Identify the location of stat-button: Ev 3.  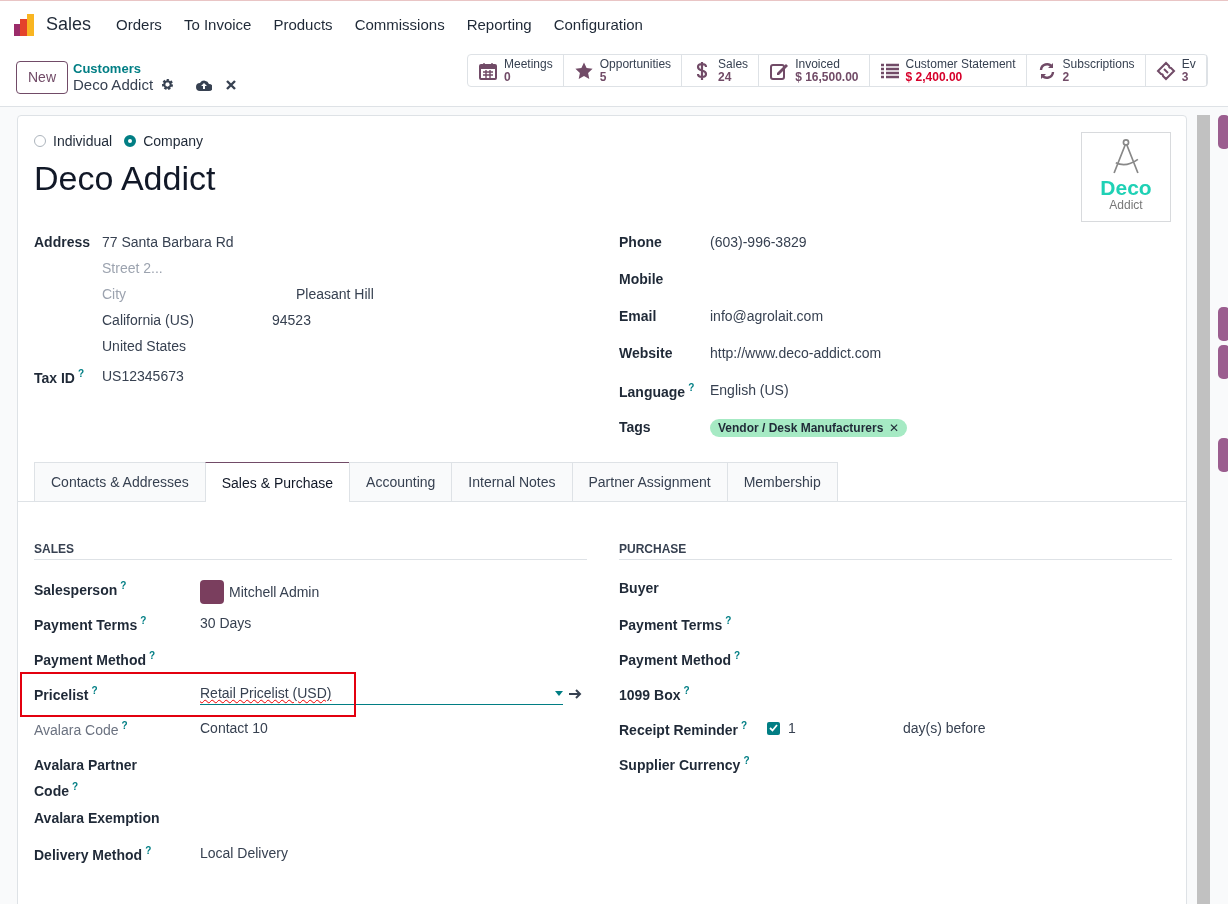
(1176, 70).